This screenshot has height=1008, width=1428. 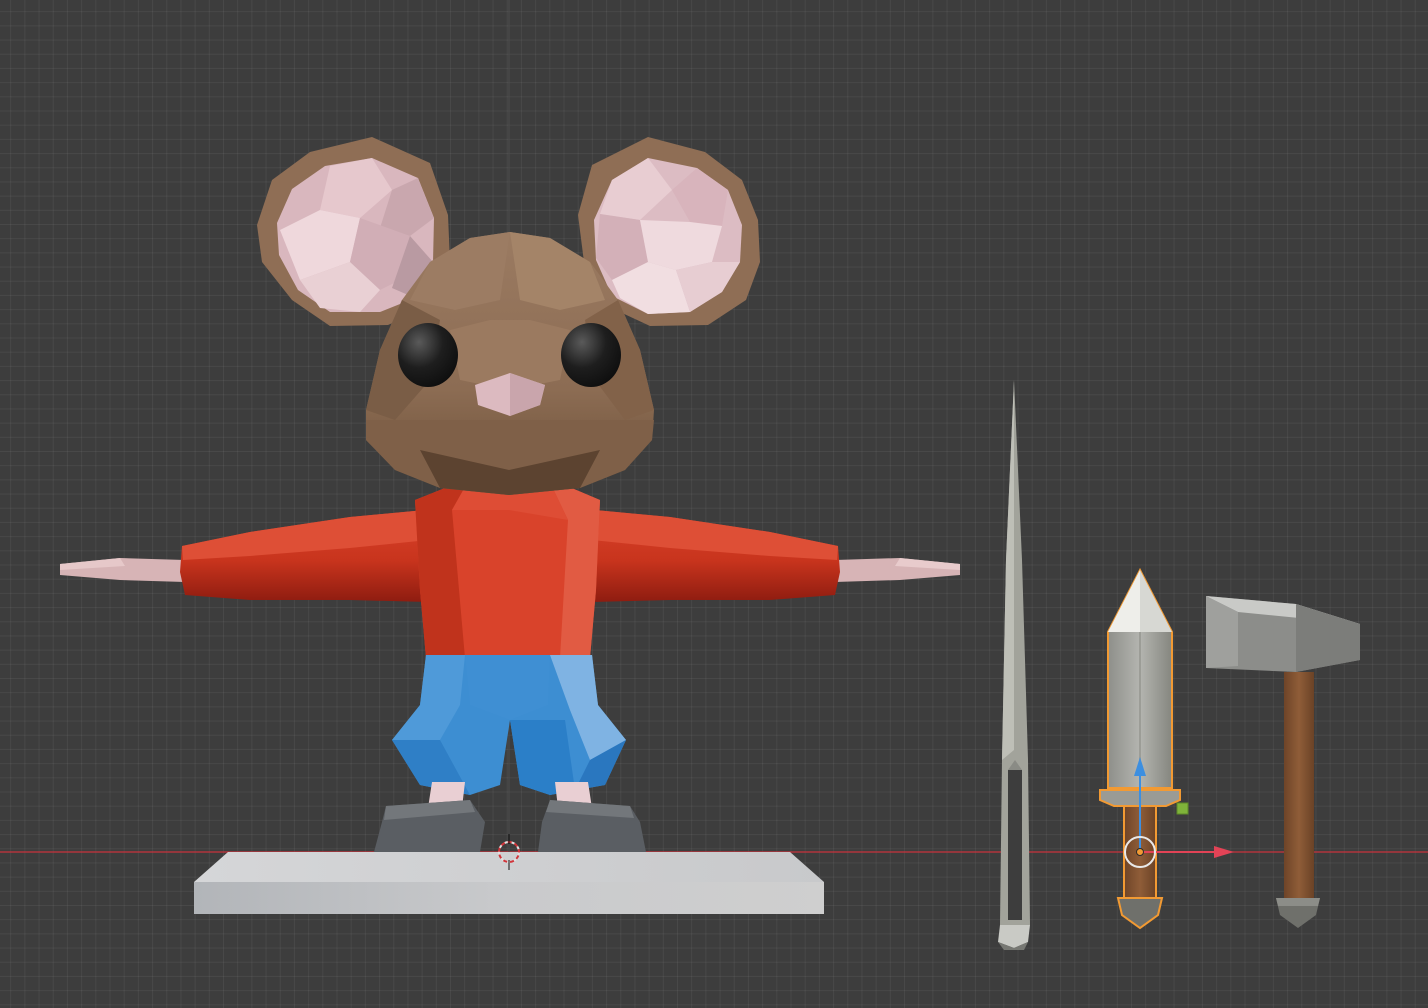 What do you see at coordinates (776, 556) in the screenshot?
I see `right-arm` at bounding box center [776, 556].